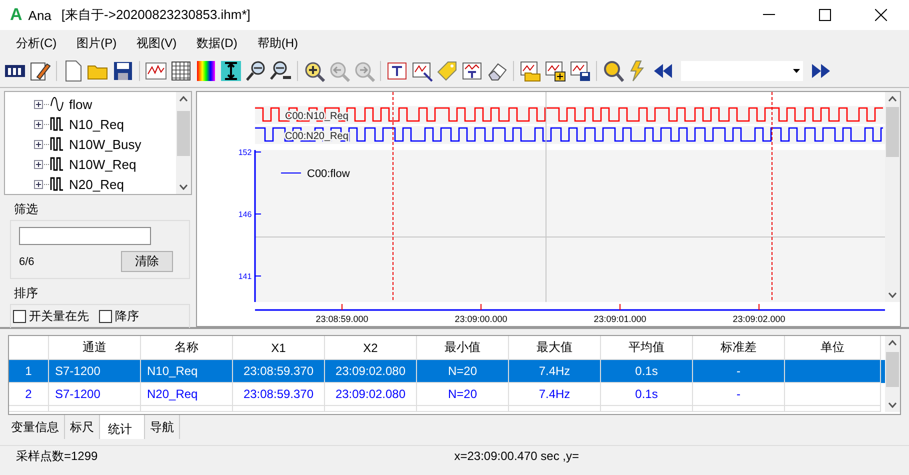  What do you see at coordinates (155, 15) in the screenshot?
I see `window-title: [来自于->20200823230853.ihm*]` at bounding box center [155, 15].